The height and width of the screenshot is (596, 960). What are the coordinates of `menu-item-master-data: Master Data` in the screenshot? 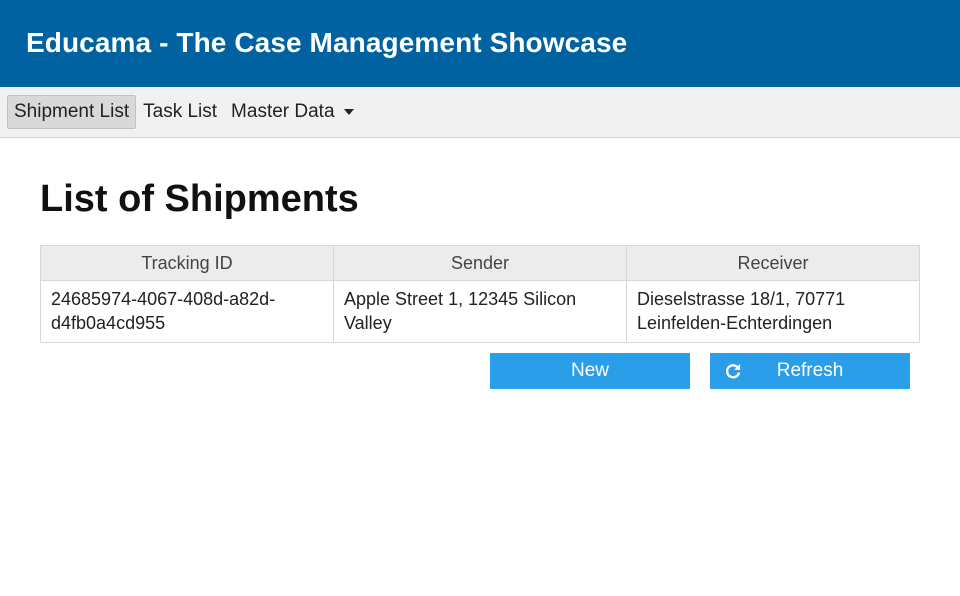 It's located at (292, 112).